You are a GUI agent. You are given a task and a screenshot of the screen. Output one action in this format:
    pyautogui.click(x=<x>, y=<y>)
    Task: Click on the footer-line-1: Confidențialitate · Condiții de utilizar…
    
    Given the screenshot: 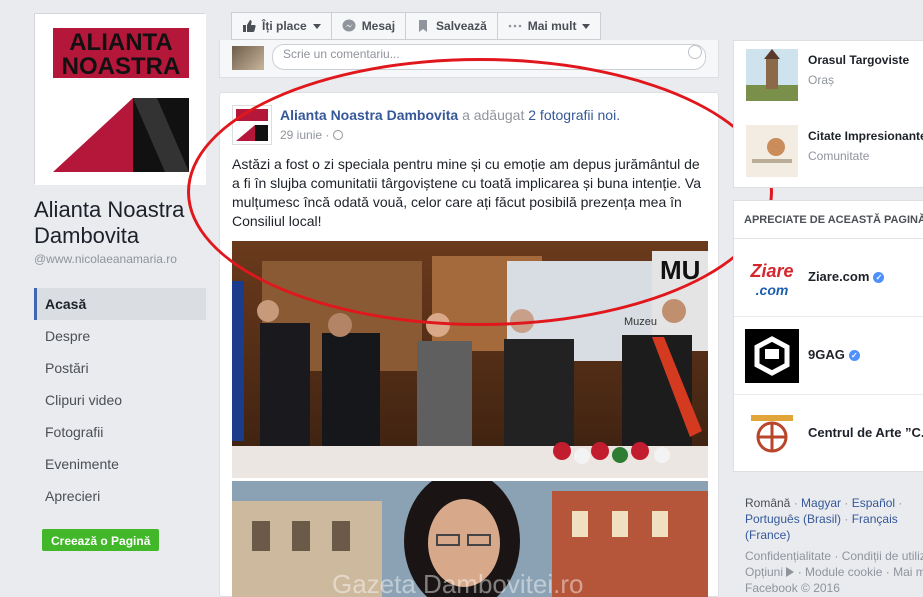 What is the action you would take?
    pyautogui.click(x=834, y=556)
    